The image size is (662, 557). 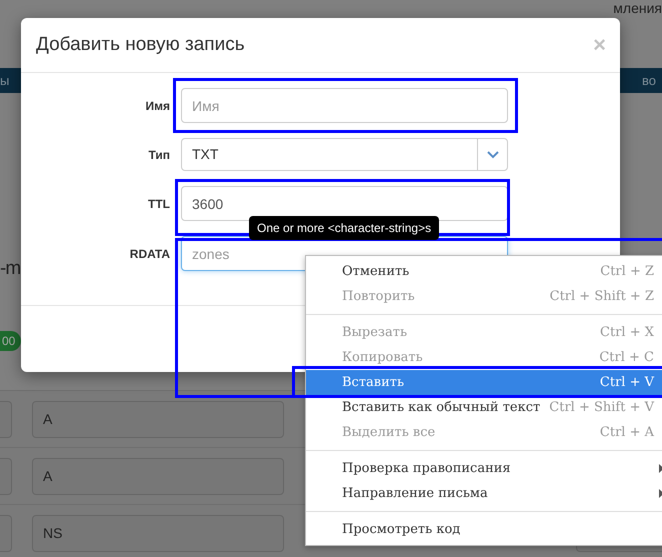 I want to click on header-link: мления, so click(x=637, y=8).